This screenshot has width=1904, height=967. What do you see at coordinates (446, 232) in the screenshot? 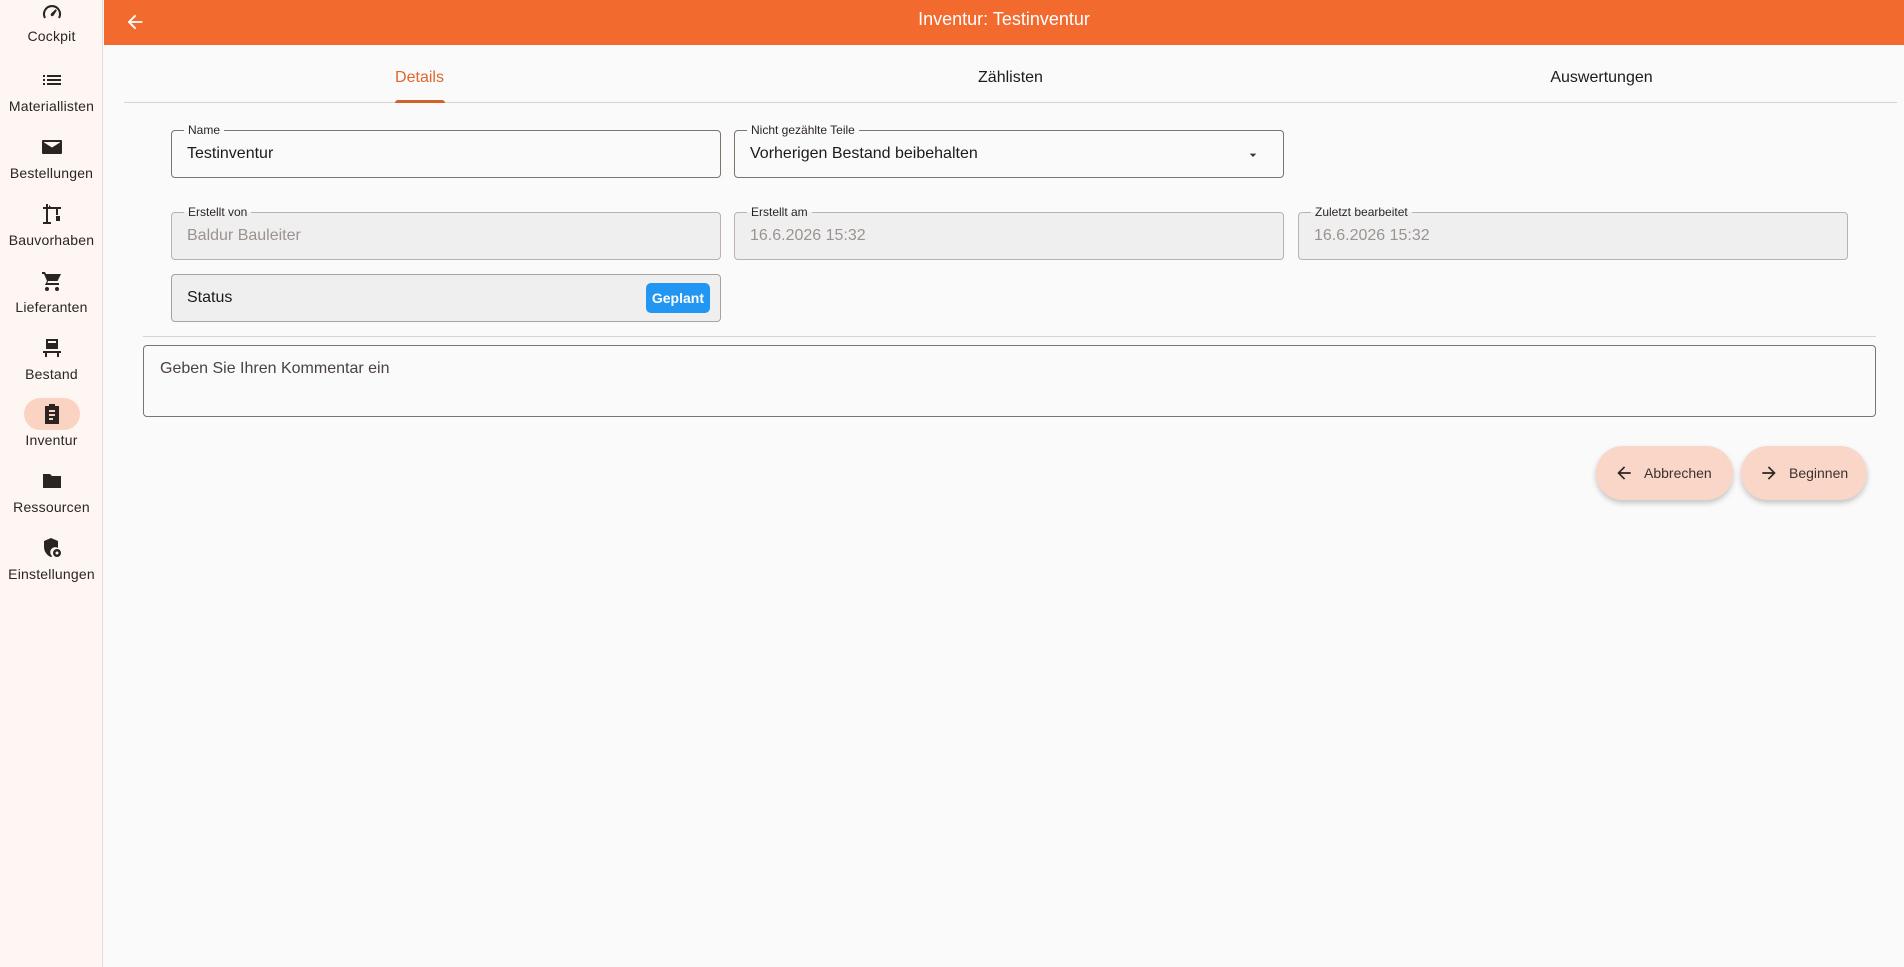
I see `created-by-field: Erstellt von Baldur Bauleiter` at bounding box center [446, 232].